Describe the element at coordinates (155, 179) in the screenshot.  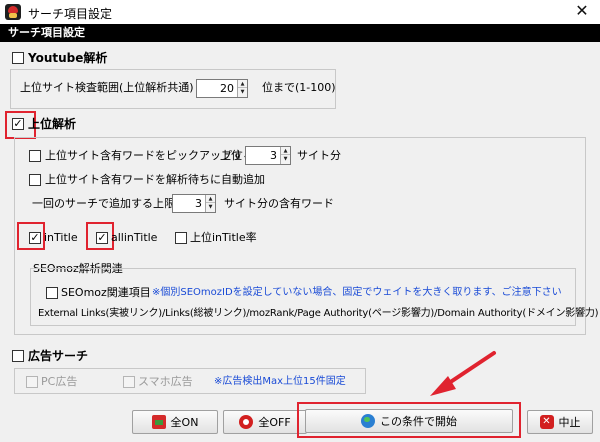
I see `autoadd-label: 上位サイト含有ワードを解析待ちに自動追加` at that location.